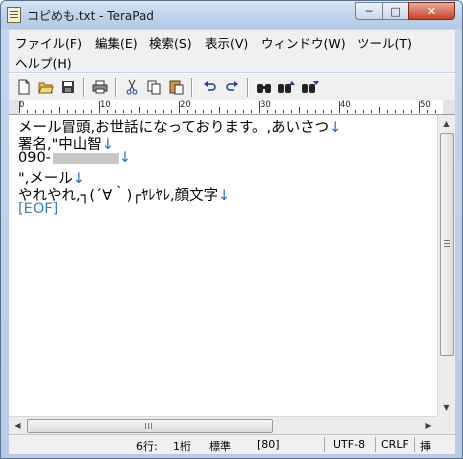  I want to click on menu-file: ファイル(F), so click(48, 42).